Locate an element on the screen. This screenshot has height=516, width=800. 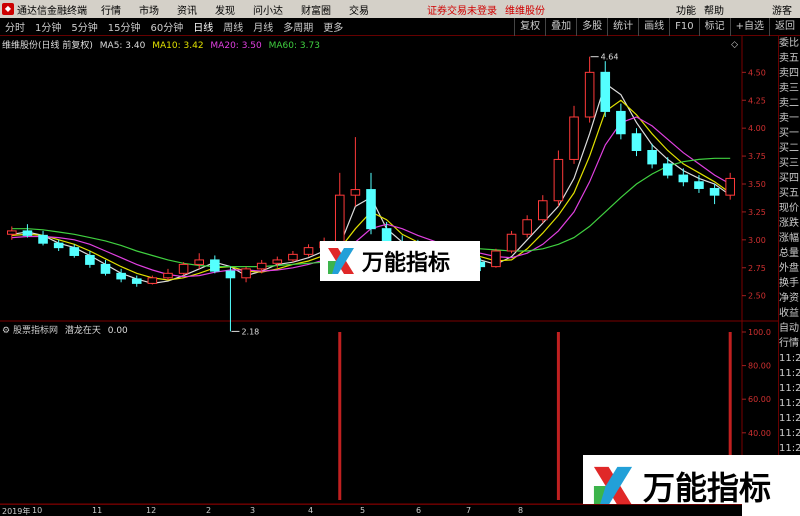
quote-panel-item: 净资 is located at coordinates (789, 298).